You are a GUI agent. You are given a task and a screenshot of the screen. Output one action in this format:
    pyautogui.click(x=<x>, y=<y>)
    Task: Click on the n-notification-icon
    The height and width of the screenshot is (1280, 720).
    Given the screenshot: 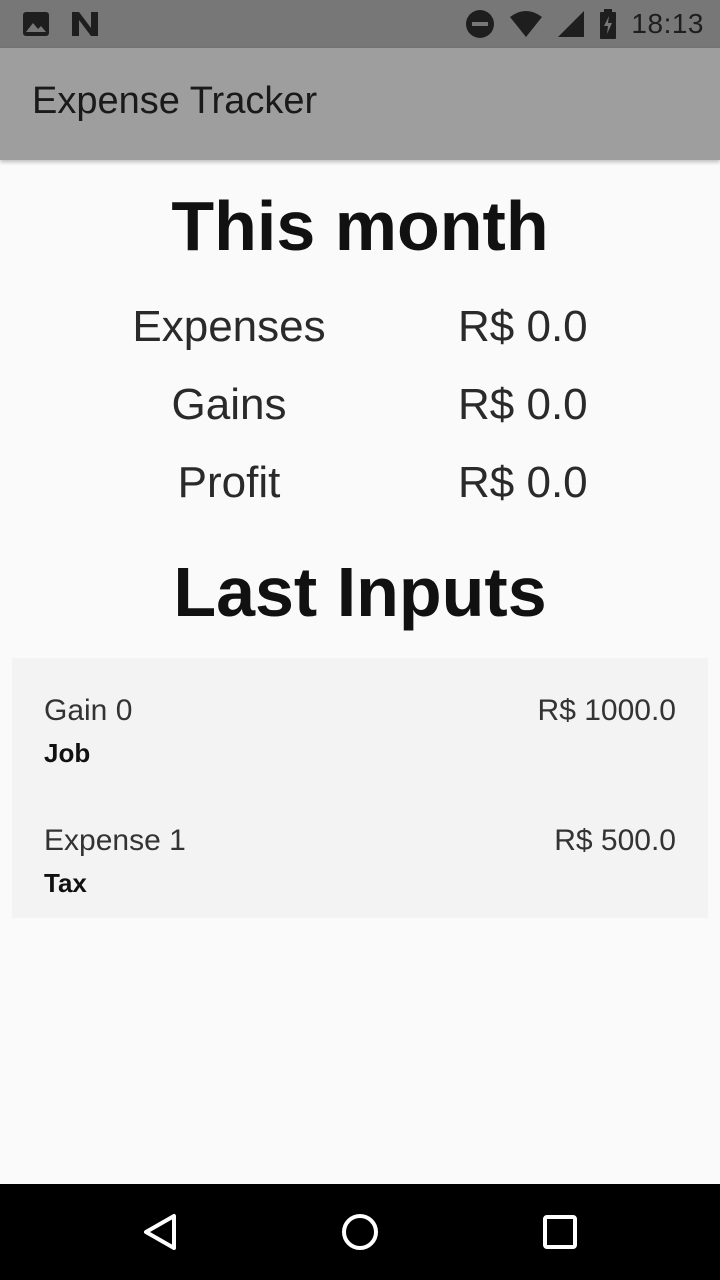 What is the action you would take?
    pyautogui.click(x=85, y=24)
    